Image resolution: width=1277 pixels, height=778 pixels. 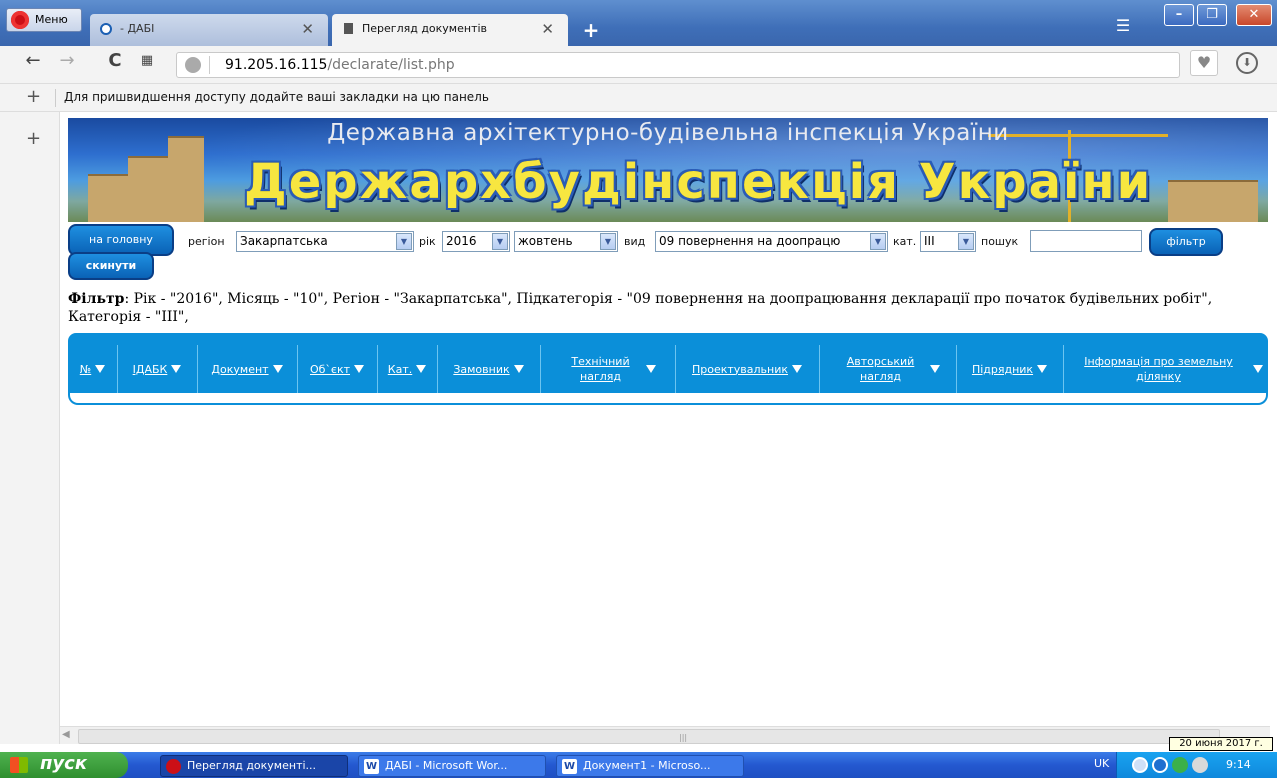 What do you see at coordinates (33, 62) in the screenshot?
I see `back-arrow-icon: ←` at bounding box center [33, 62].